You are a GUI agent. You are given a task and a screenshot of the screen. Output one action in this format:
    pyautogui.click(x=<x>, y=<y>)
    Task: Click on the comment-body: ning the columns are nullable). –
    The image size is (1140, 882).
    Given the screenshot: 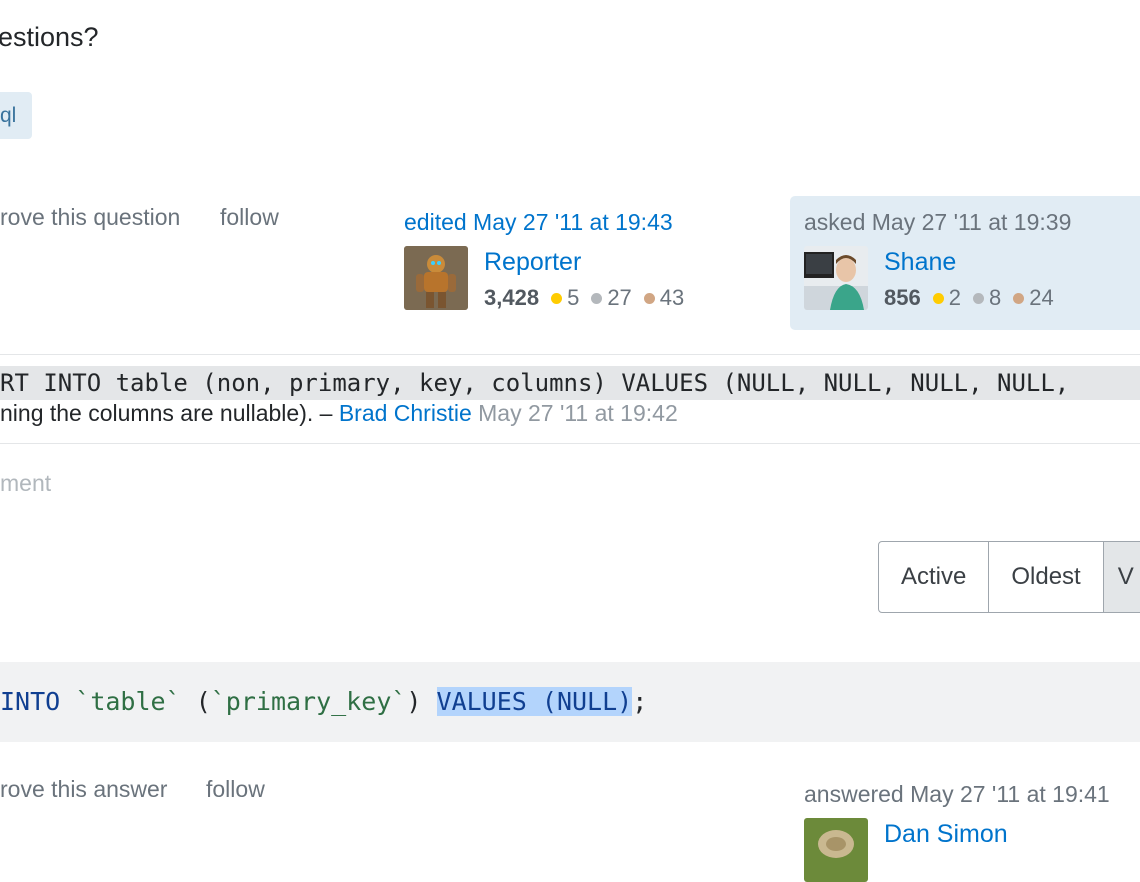 What is the action you would take?
    pyautogui.click(x=166, y=413)
    